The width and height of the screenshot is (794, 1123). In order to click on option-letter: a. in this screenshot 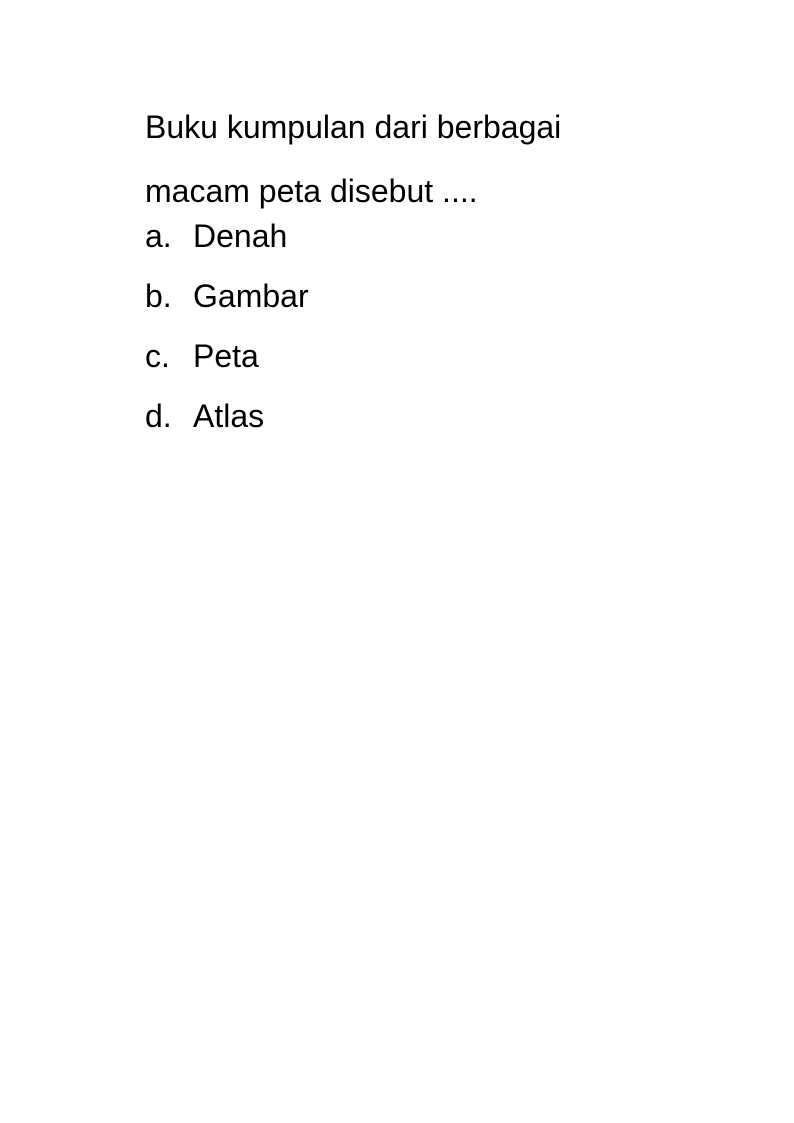, I will do `click(158, 236)`.